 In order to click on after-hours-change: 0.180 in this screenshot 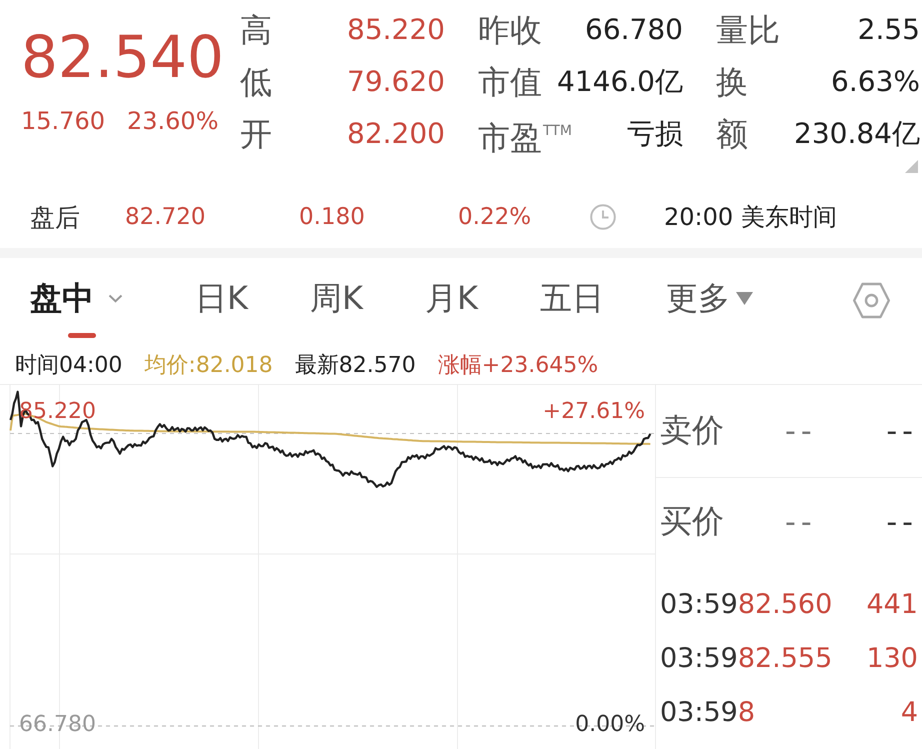, I will do `click(332, 217)`.